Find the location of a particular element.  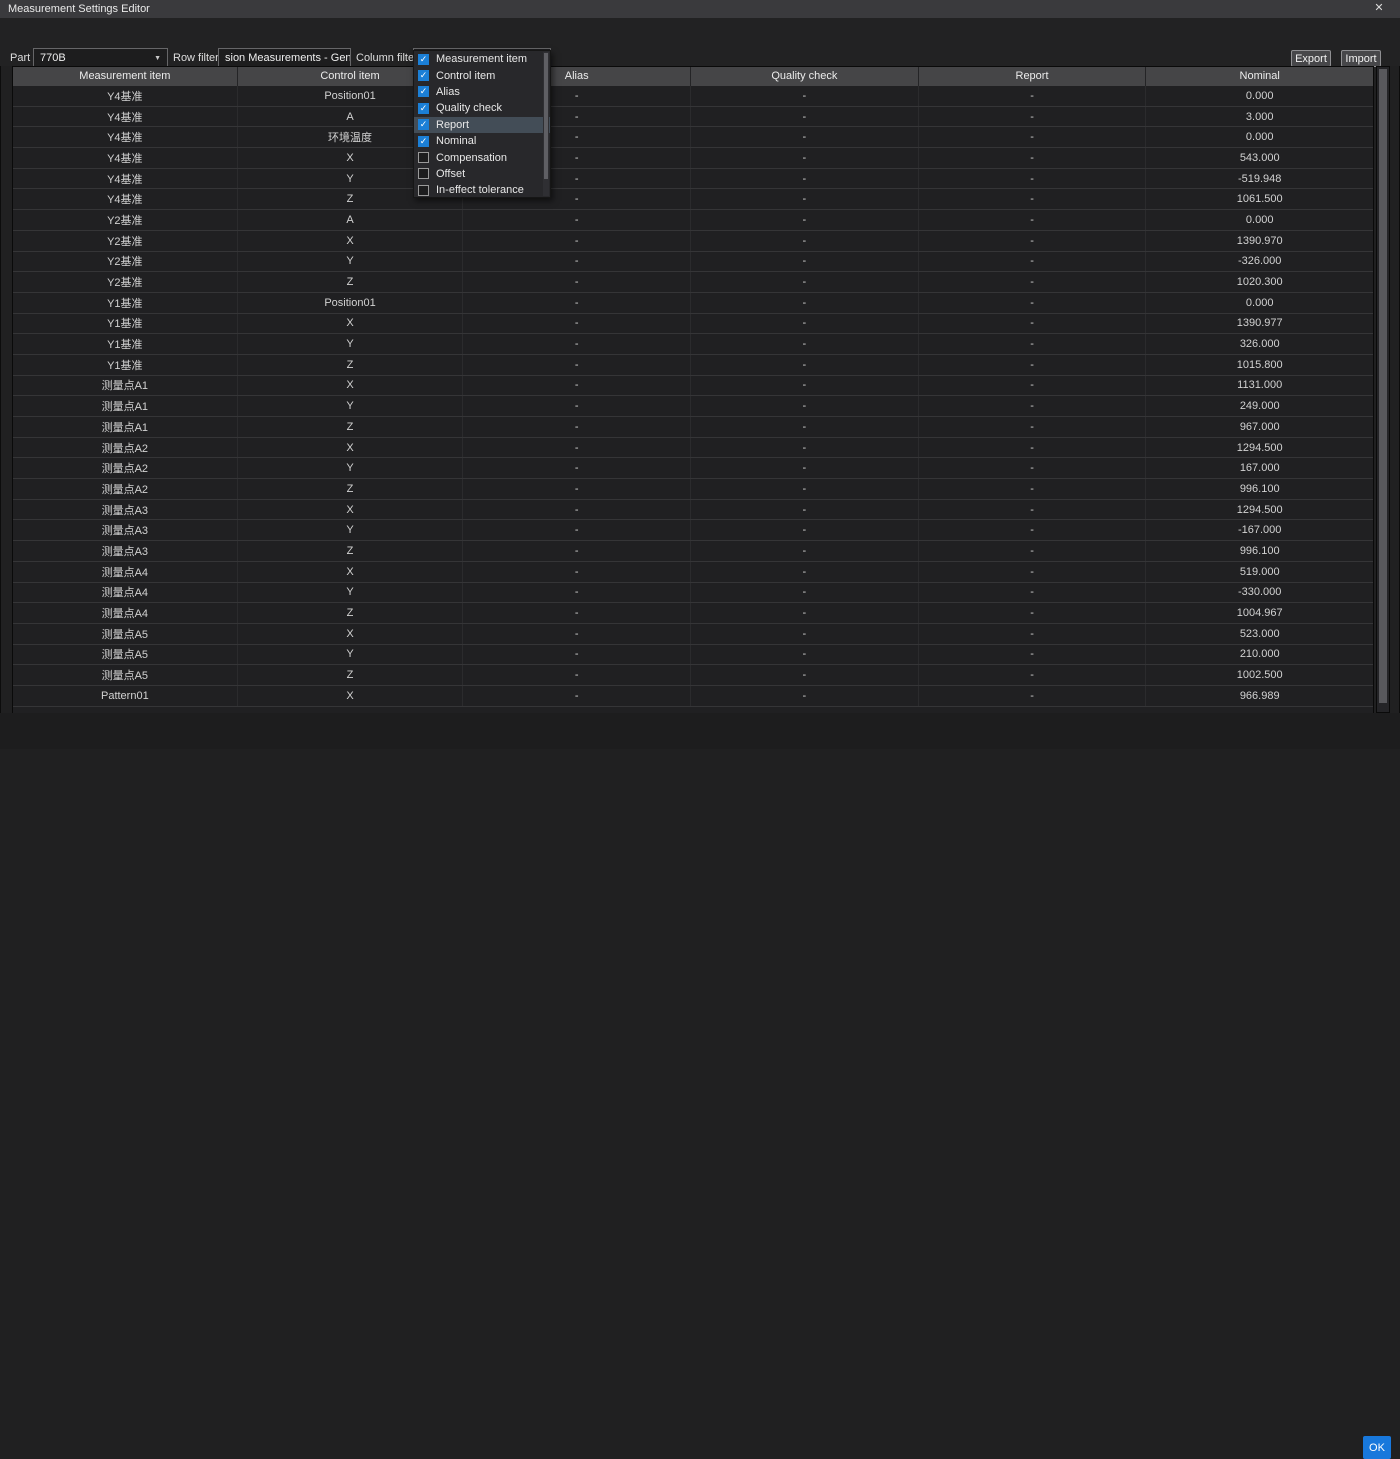

table-cell: 966.989 is located at coordinates (1259, 696).